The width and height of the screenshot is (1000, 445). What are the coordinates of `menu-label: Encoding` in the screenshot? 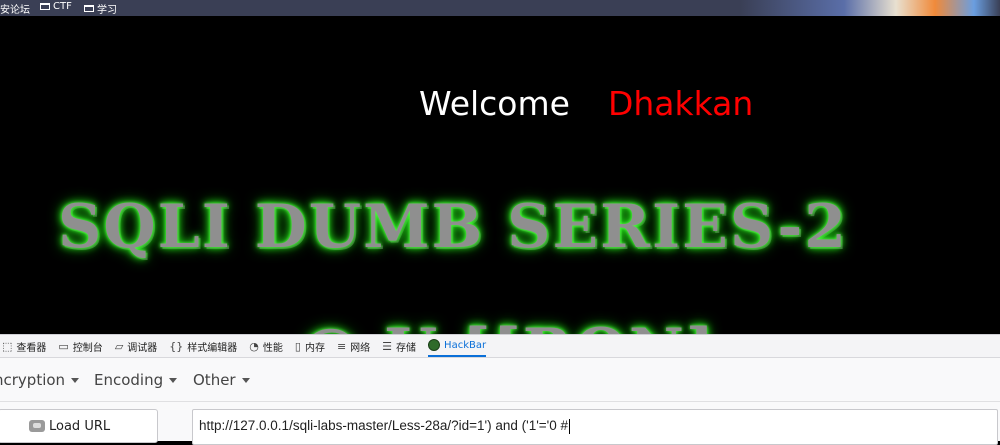 It's located at (129, 380).